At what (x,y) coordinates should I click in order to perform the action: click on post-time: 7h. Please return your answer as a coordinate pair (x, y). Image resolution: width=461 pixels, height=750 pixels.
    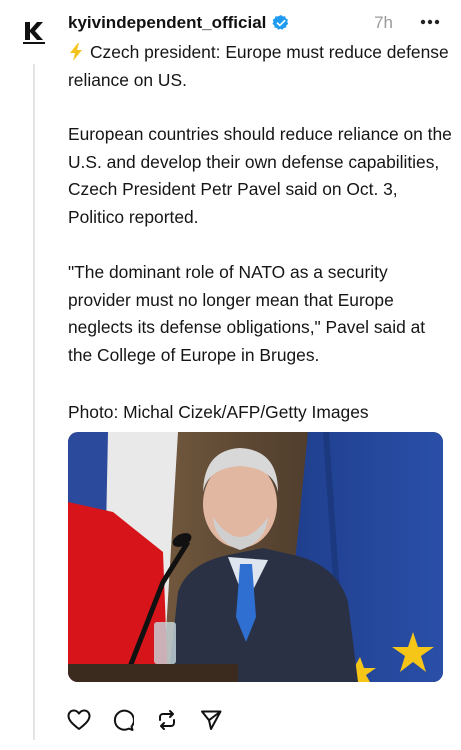
    Looking at the image, I should click on (383, 22).